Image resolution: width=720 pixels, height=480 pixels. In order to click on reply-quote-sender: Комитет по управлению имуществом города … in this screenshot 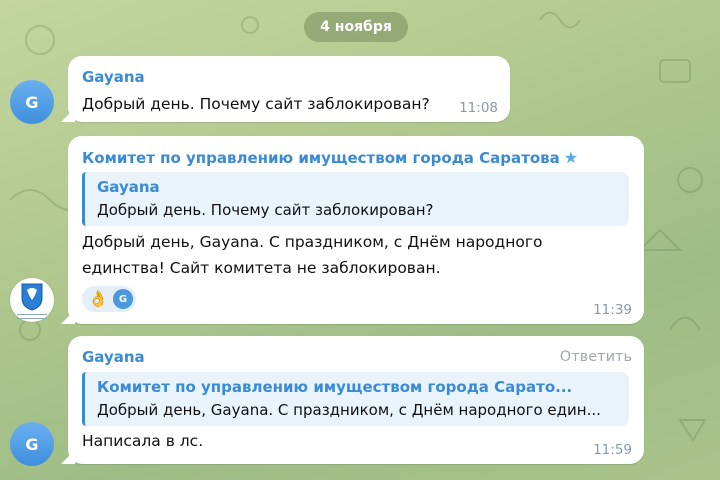, I will do `click(335, 387)`.